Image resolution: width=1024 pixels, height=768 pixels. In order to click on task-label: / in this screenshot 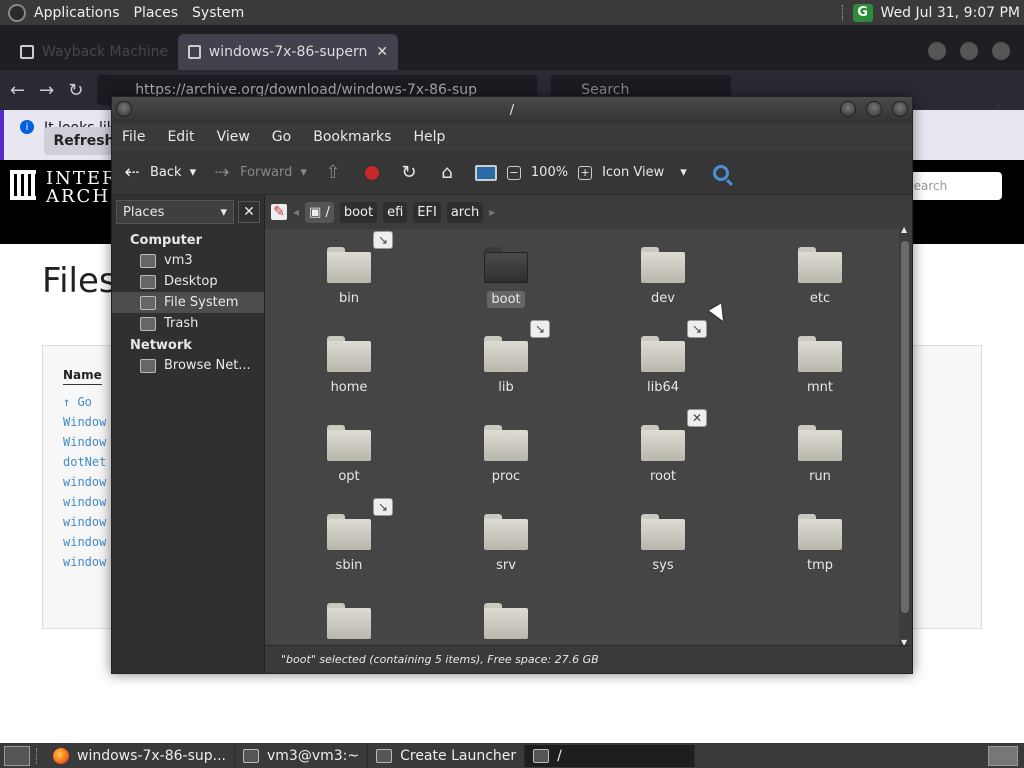, I will do `click(559, 755)`.